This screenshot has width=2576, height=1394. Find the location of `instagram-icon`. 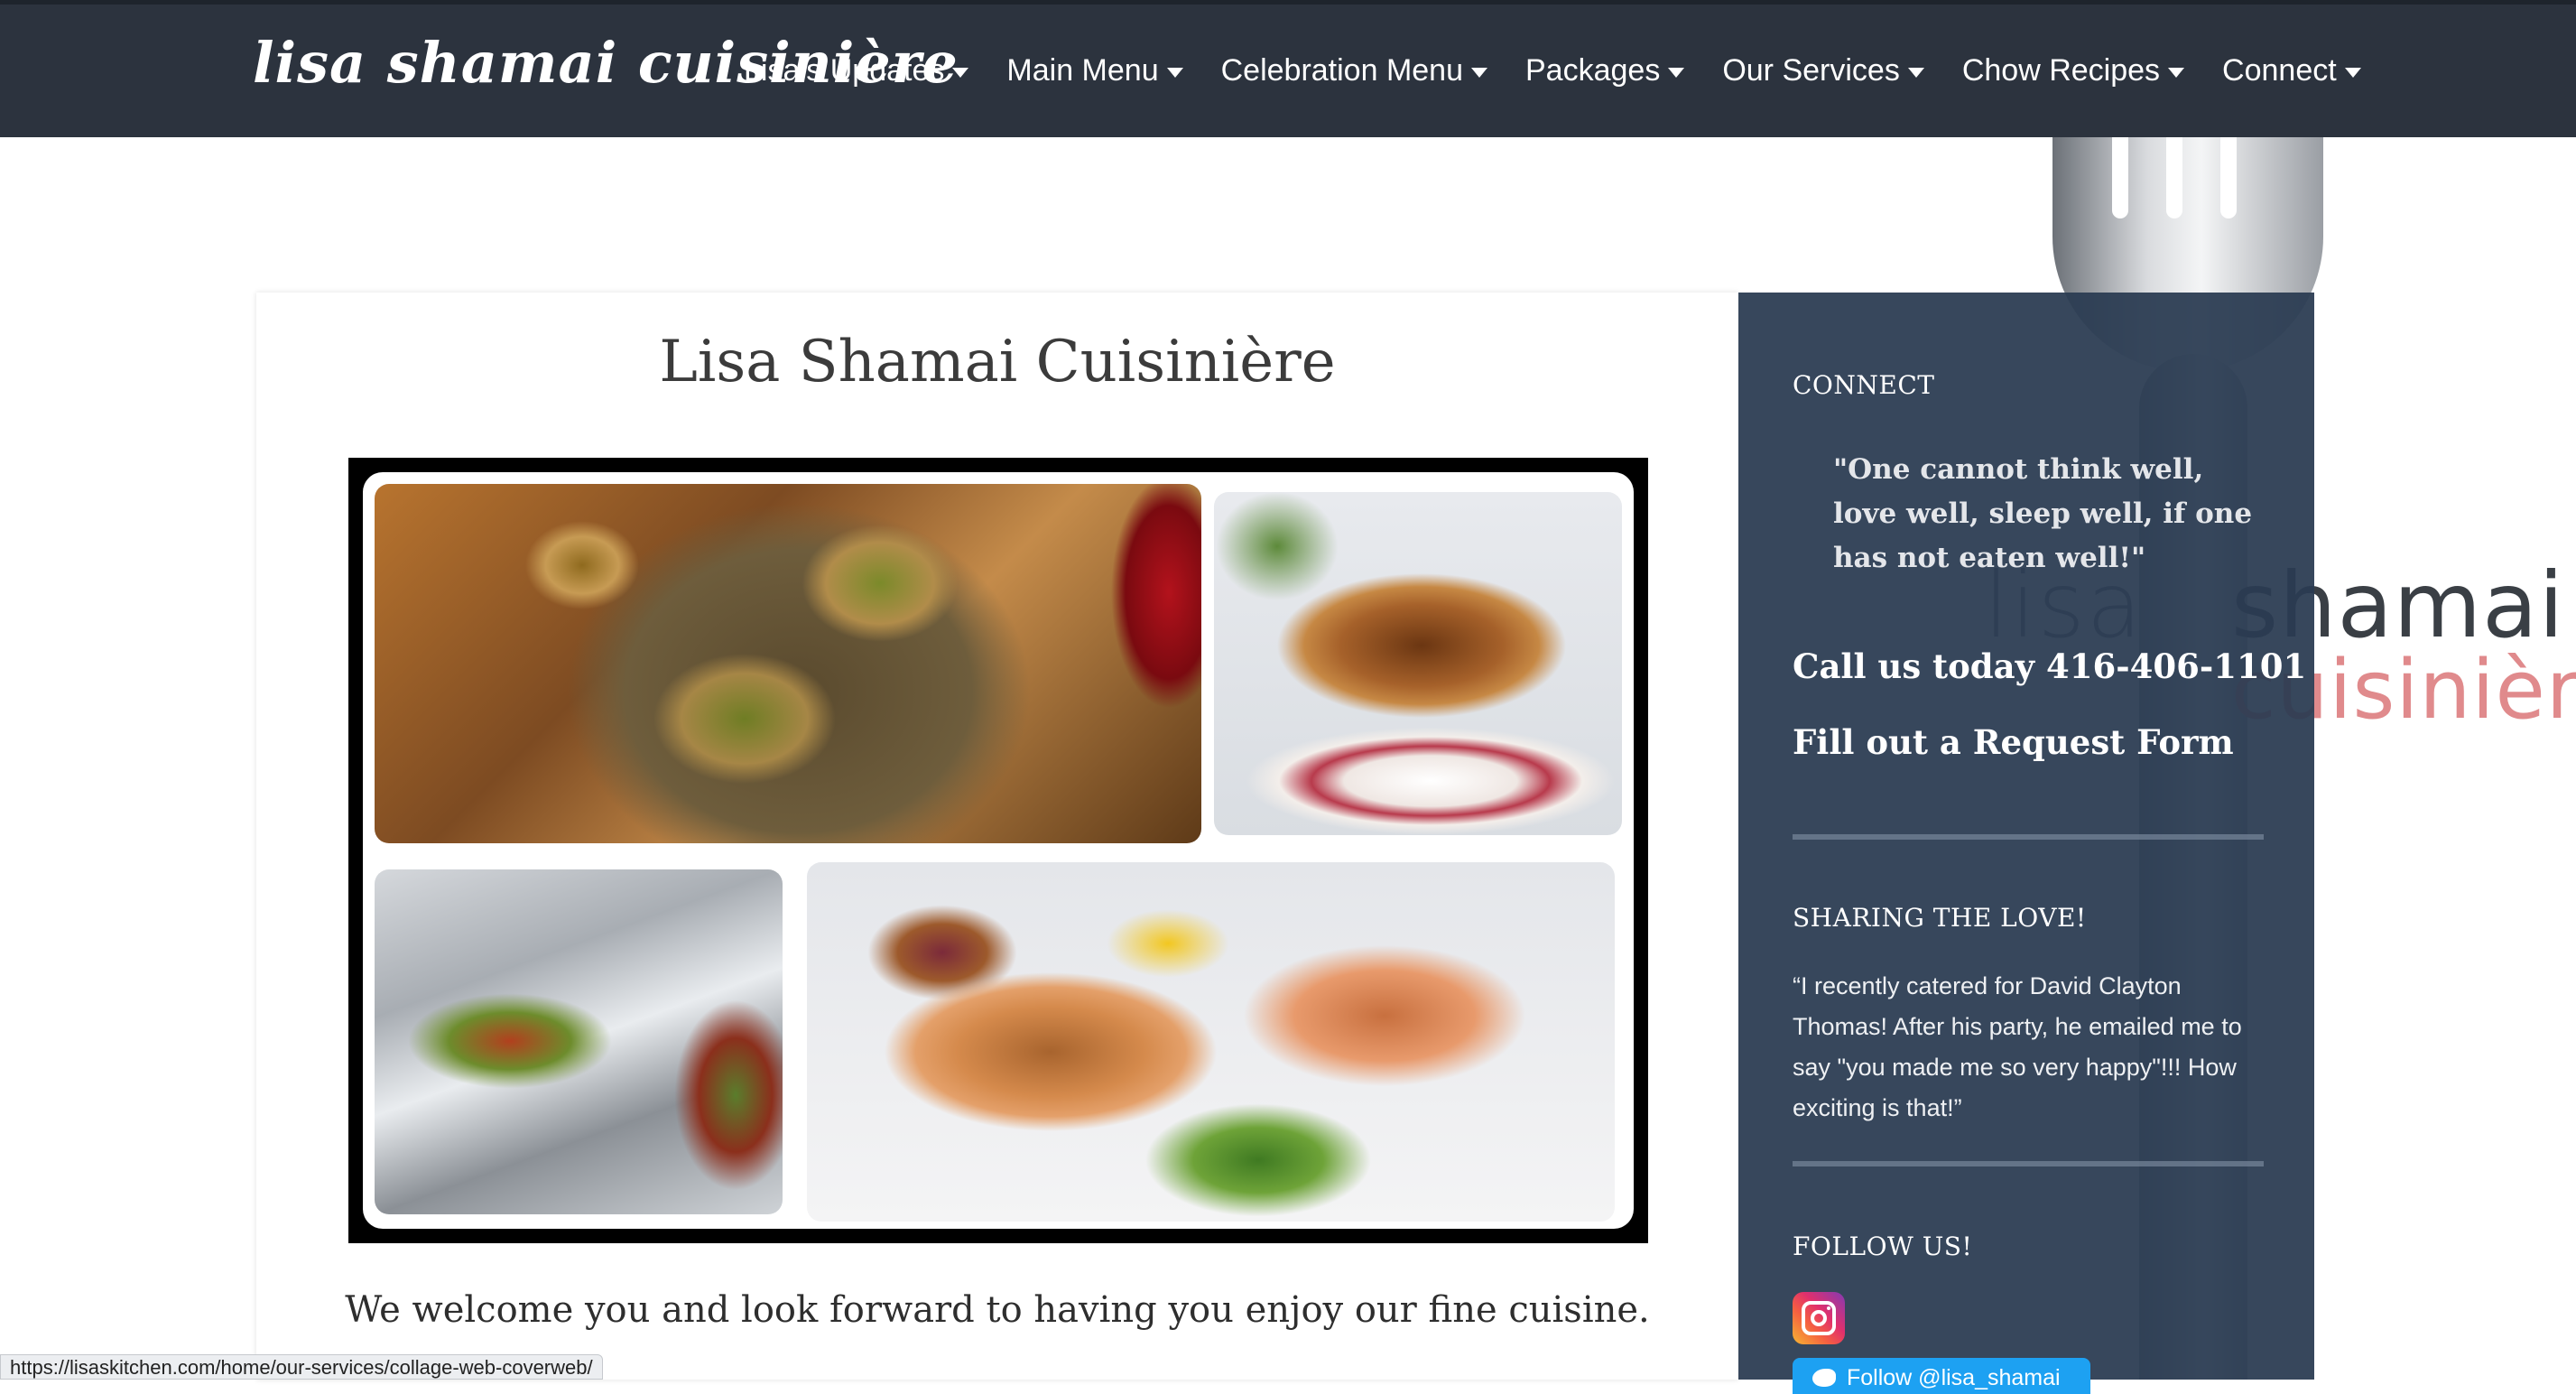

instagram-icon is located at coordinates (1819, 1318).